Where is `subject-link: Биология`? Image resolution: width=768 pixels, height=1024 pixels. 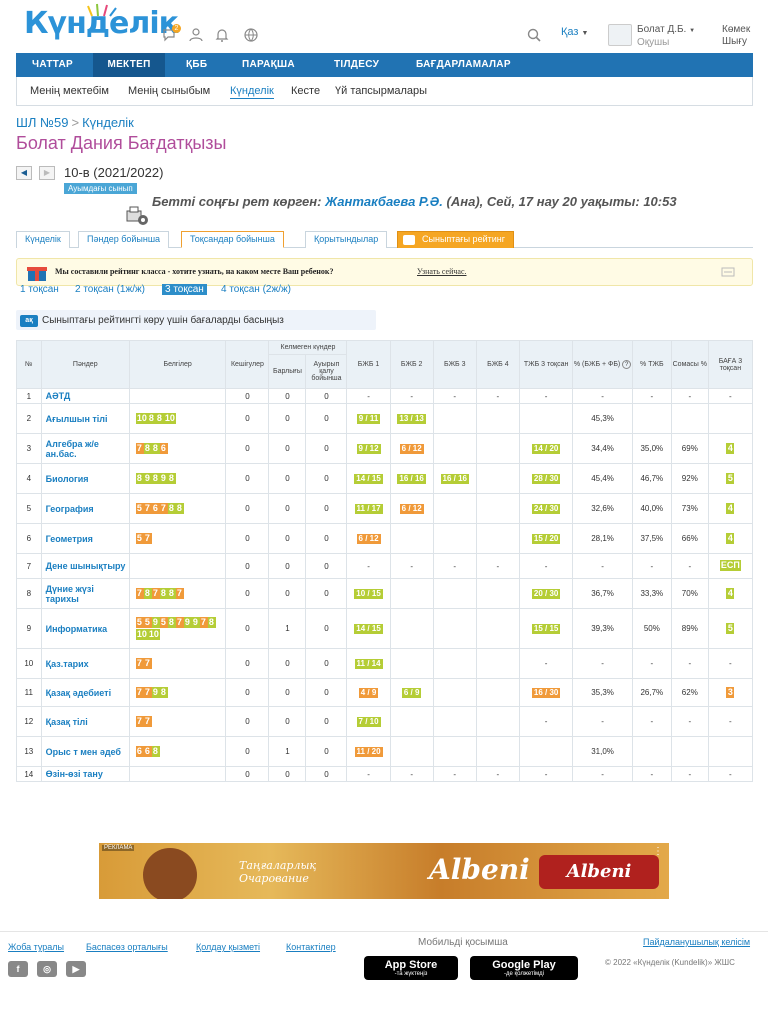
subject-link: Биология is located at coordinates (85, 478).